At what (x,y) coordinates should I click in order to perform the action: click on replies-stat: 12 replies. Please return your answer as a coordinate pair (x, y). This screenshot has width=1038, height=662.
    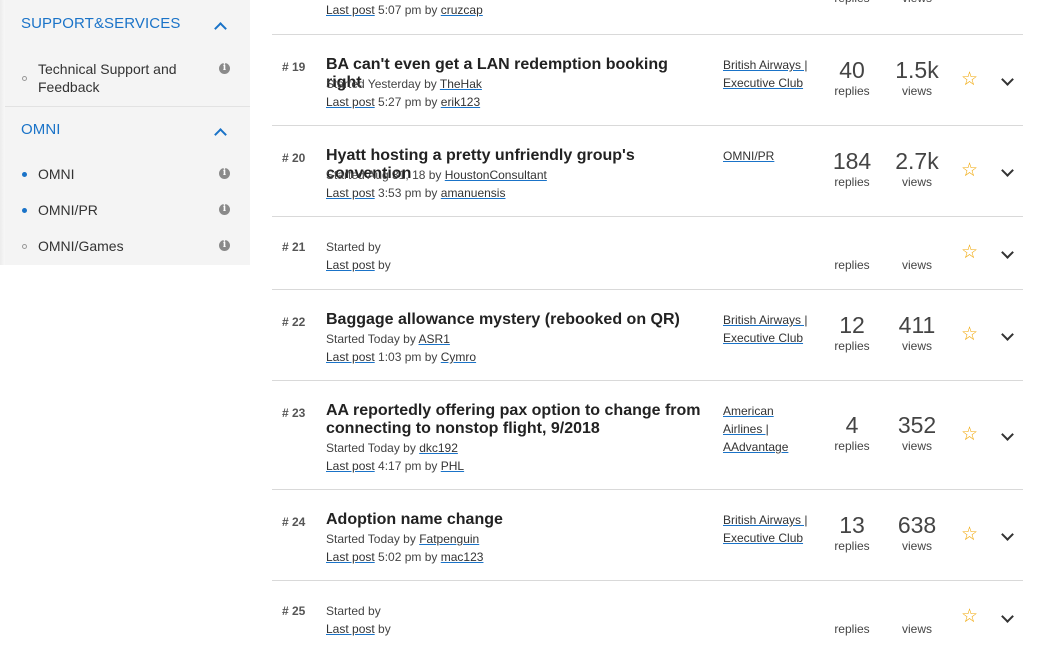
    Looking at the image, I should click on (852, 333).